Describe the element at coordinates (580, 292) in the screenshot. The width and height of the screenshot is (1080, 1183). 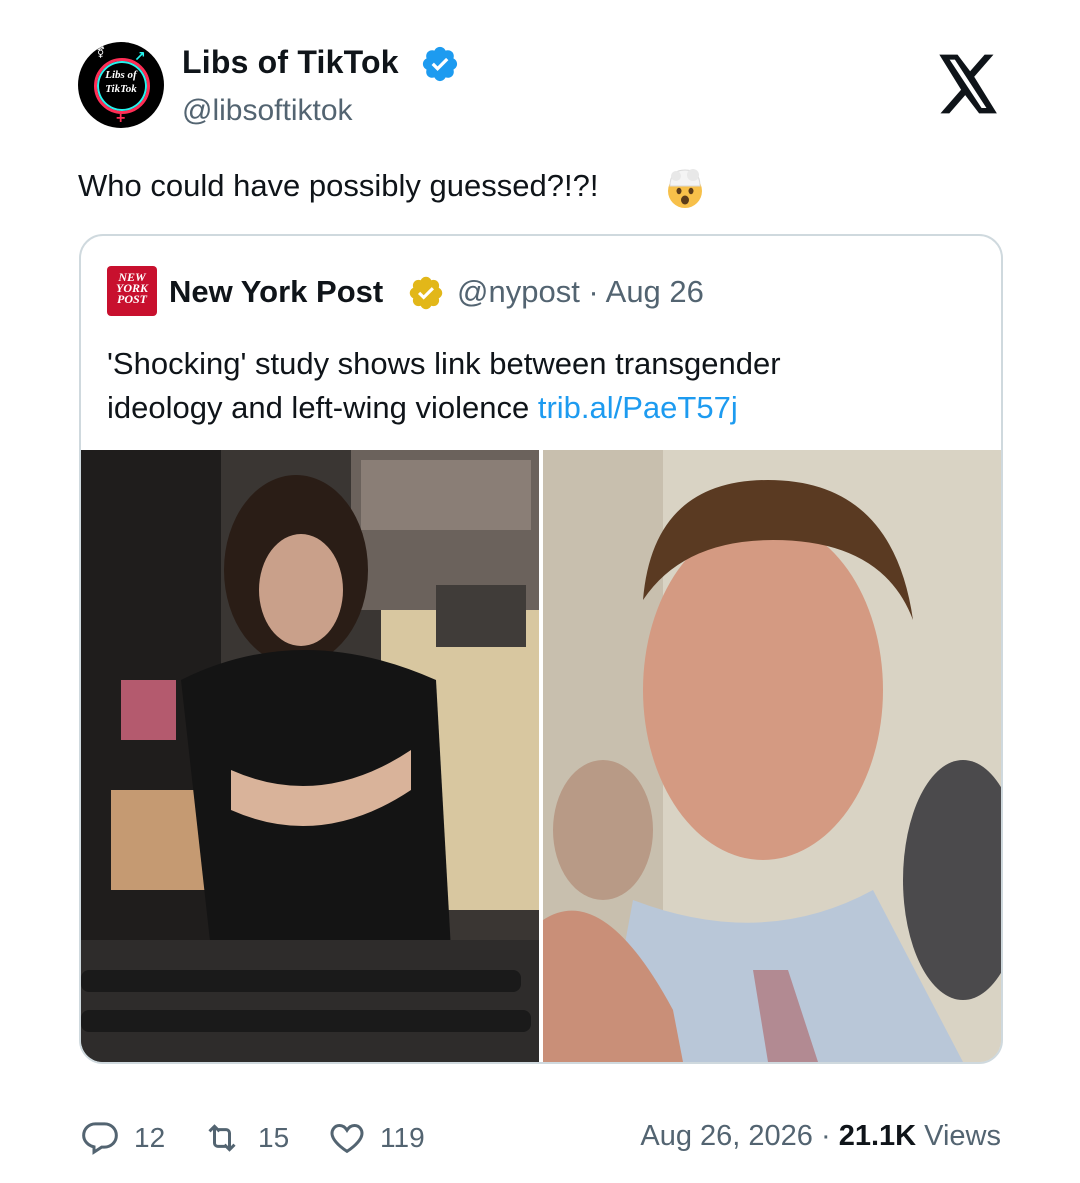
I see `quoted-handle-date: @nypost · Aug 26` at that location.